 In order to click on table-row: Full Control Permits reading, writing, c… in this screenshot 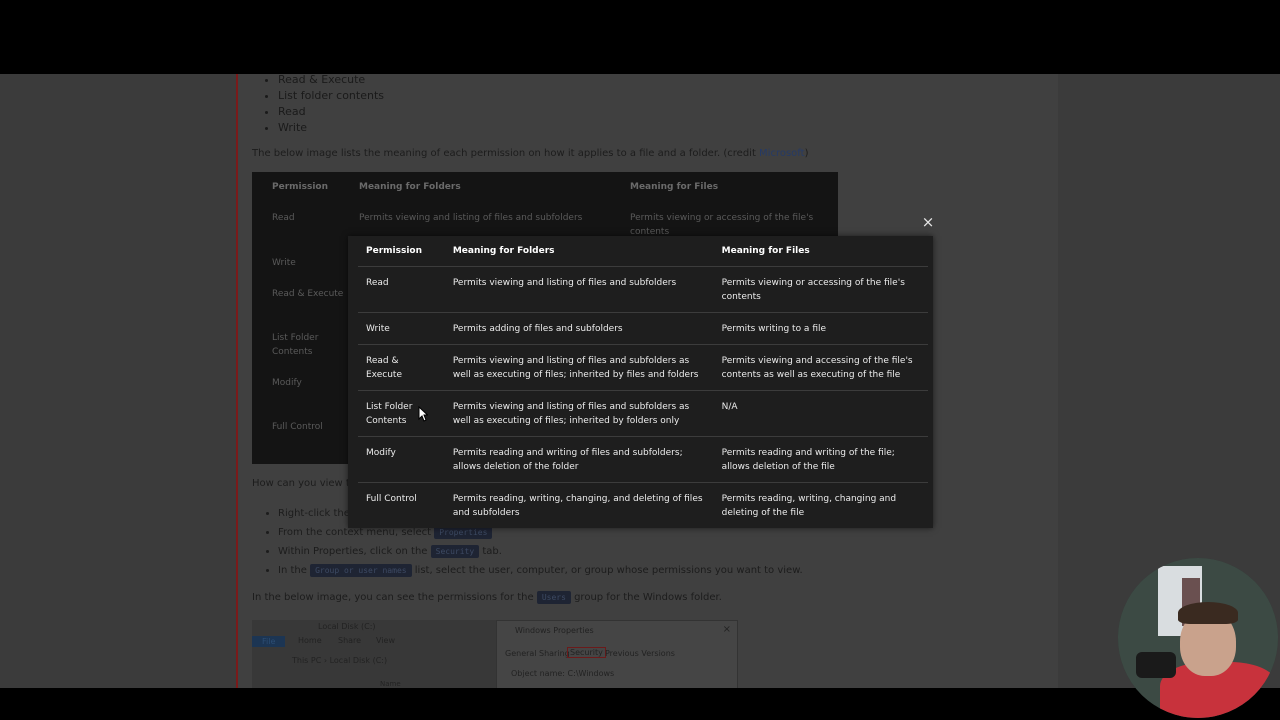, I will do `click(643, 506)`.